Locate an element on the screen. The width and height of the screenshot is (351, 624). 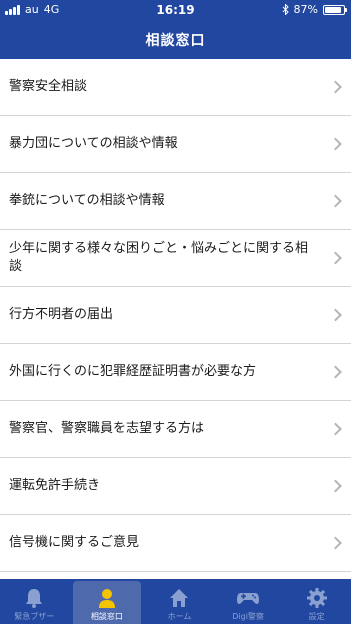
tab-emergency-buzzer: 緊急ブザー is located at coordinates (34, 601).